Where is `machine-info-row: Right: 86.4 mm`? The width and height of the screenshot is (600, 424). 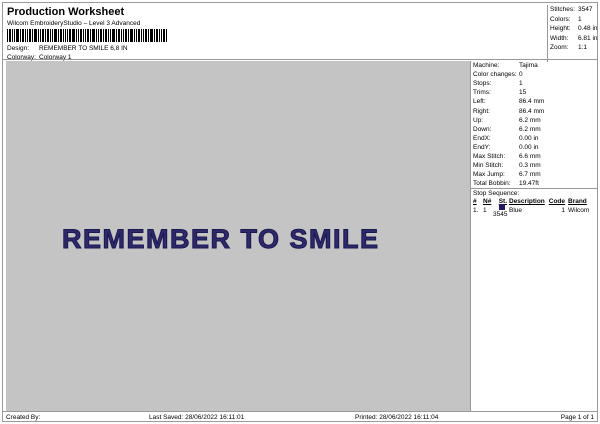 machine-info-row: Right: 86.4 mm is located at coordinates (534, 110).